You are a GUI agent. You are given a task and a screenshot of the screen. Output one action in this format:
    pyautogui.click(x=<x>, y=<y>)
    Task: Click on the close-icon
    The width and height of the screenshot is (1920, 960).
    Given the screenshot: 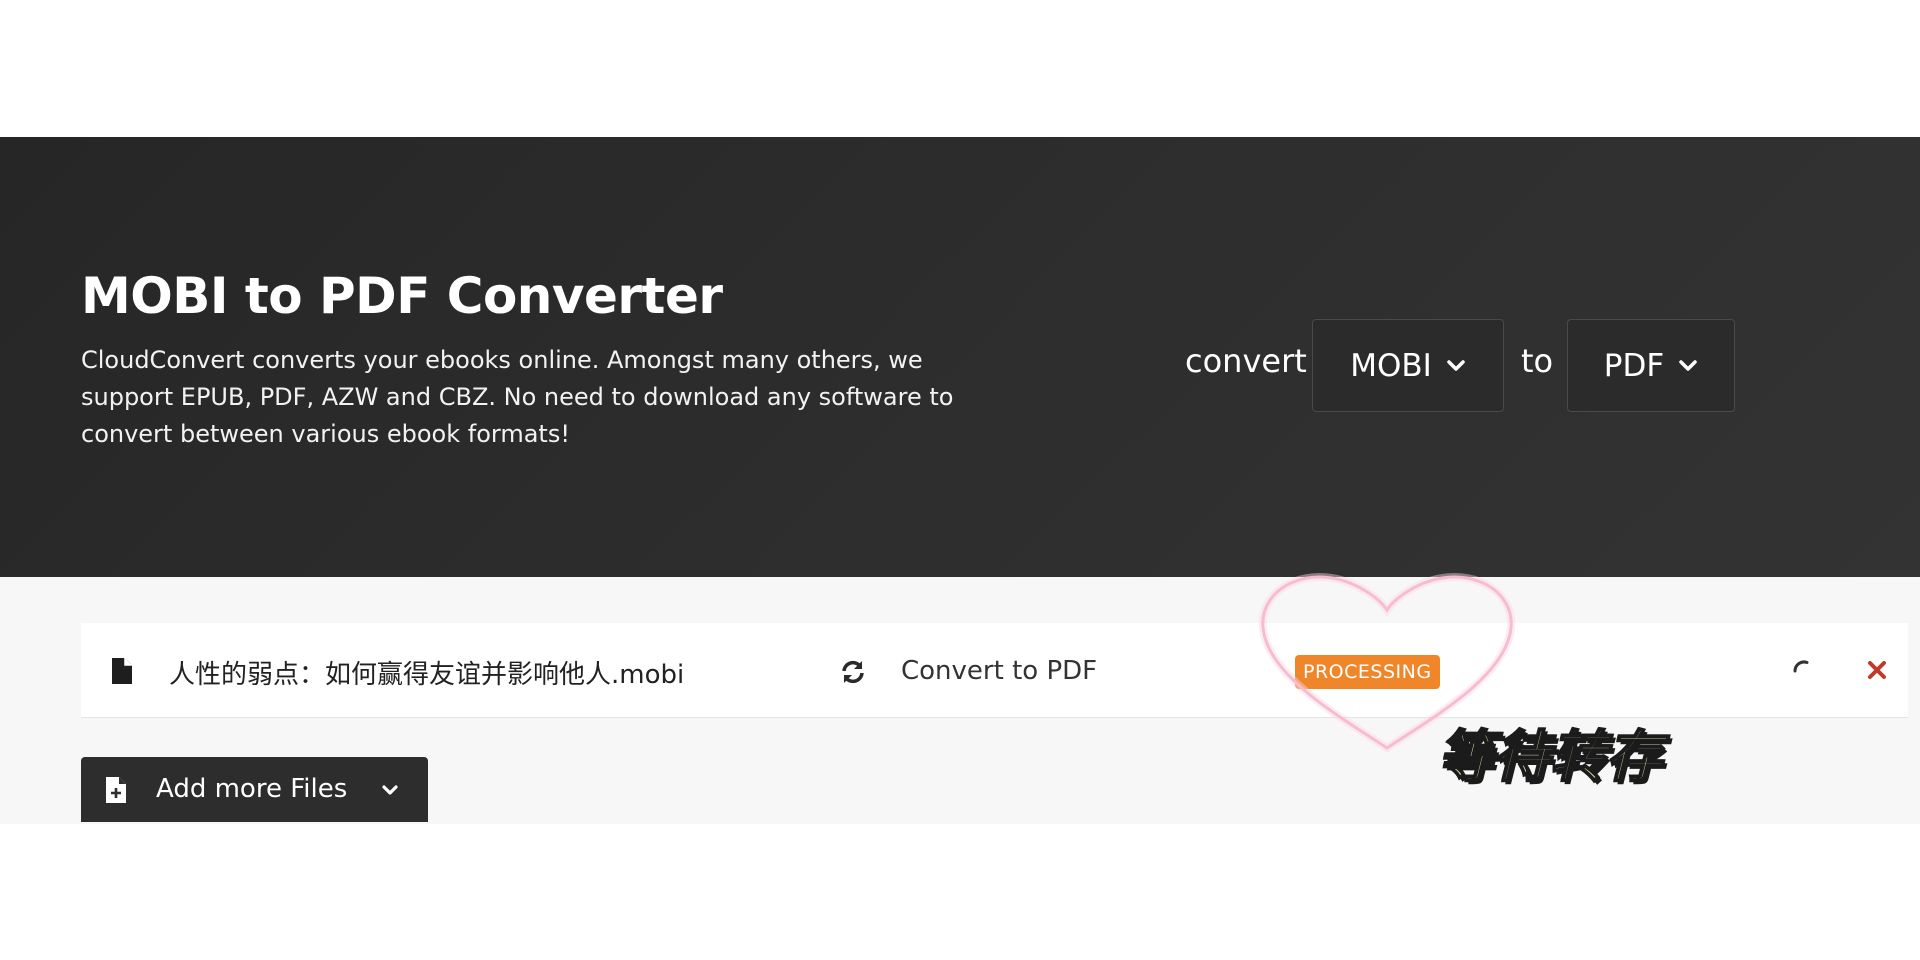 What is the action you would take?
    pyautogui.click(x=1877, y=670)
    